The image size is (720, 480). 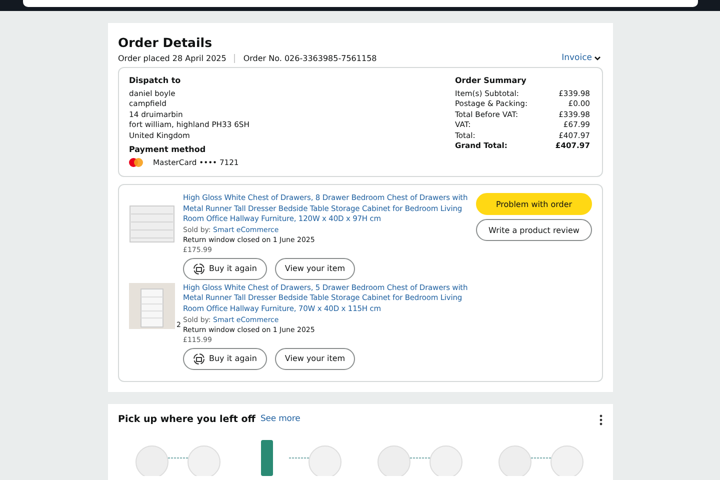 I want to click on summary-heading: Order Summary, so click(x=491, y=81).